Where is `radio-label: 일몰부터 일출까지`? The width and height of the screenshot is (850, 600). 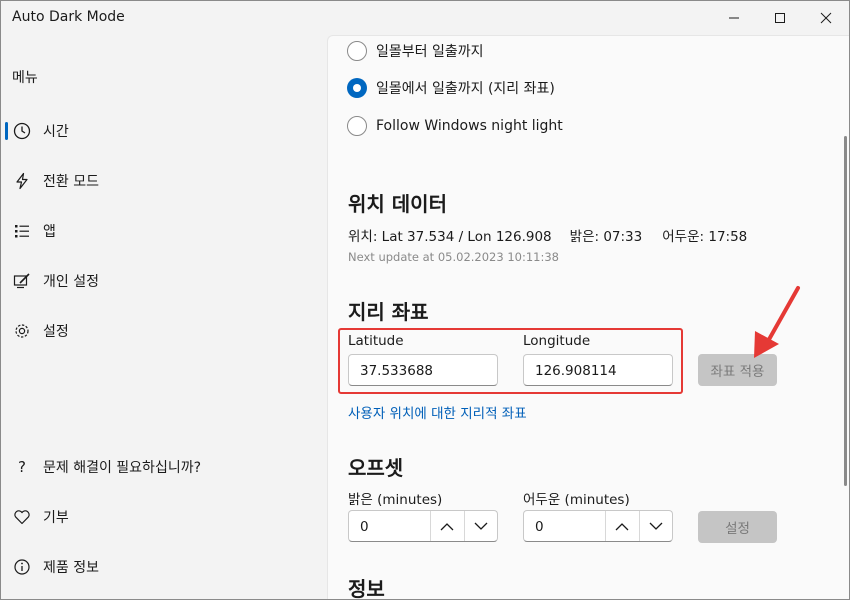
radio-label: 일몰부터 일출까지 is located at coordinates (430, 52).